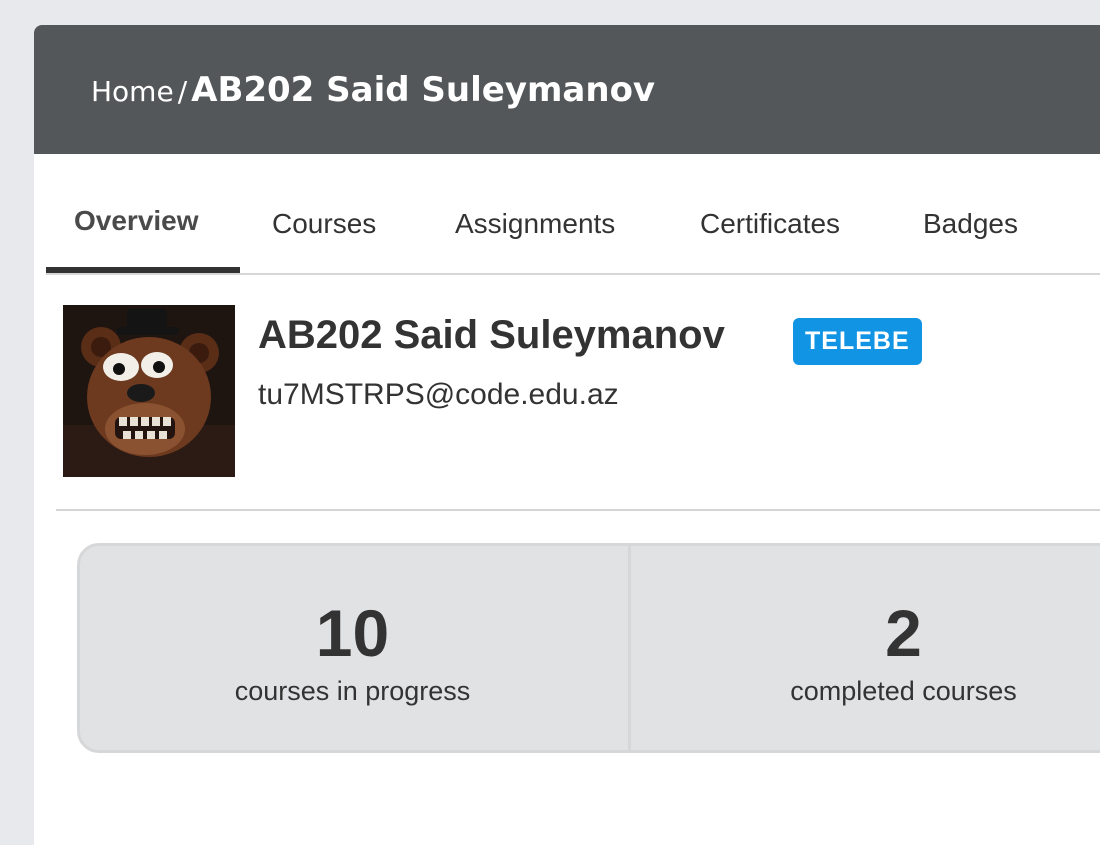 Image resolution: width=1100 pixels, height=845 pixels. What do you see at coordinates (324, 224) in the screenshot?
I see `tab-courses: Courses` at bounding box center [324, 224].